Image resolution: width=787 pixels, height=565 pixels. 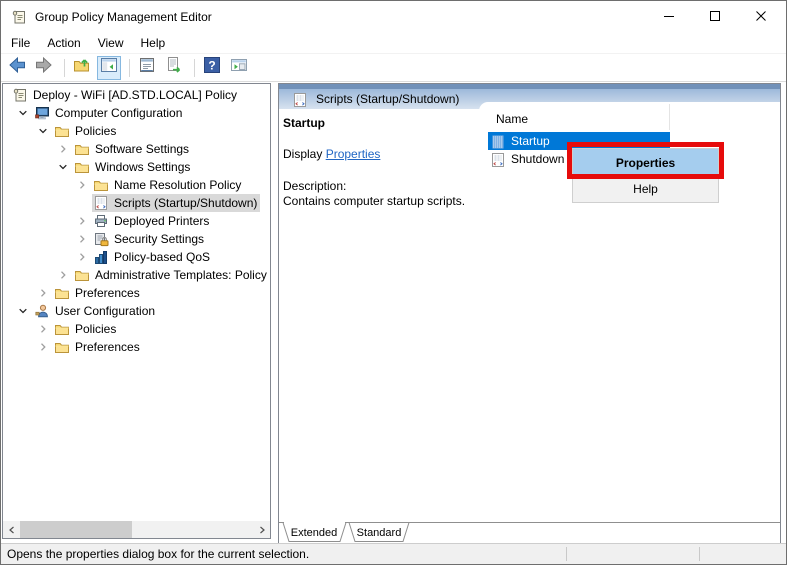 What do you see at coordinates (645, 160) in the screenshot?
I see `annotation-highlight-box` at bounding box center [645, 160].